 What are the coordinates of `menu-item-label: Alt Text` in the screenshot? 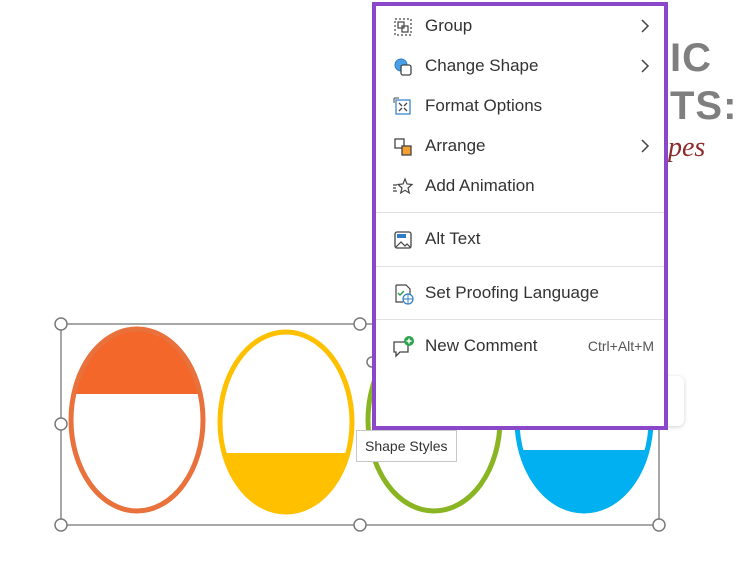 It's located at (453, 238).